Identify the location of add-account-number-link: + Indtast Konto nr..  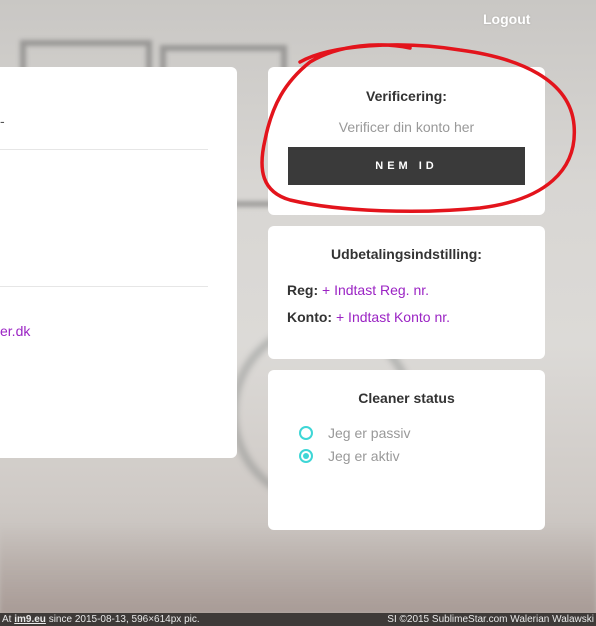
(393, 317).